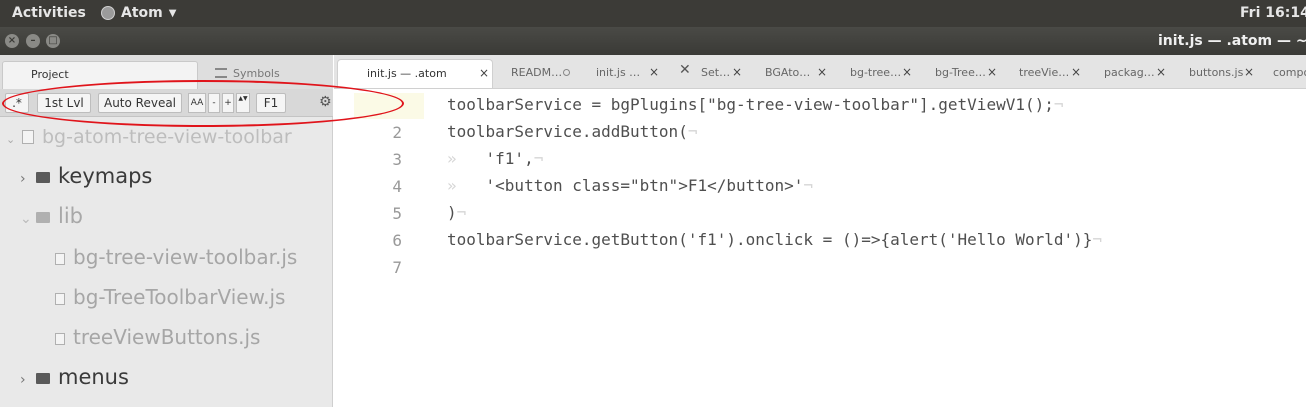  What do you see at coordinates (1218, 73) in the screenshot?
I see `tab-buttons-js: buttons.js ×` at bounding box center [1218, 73].